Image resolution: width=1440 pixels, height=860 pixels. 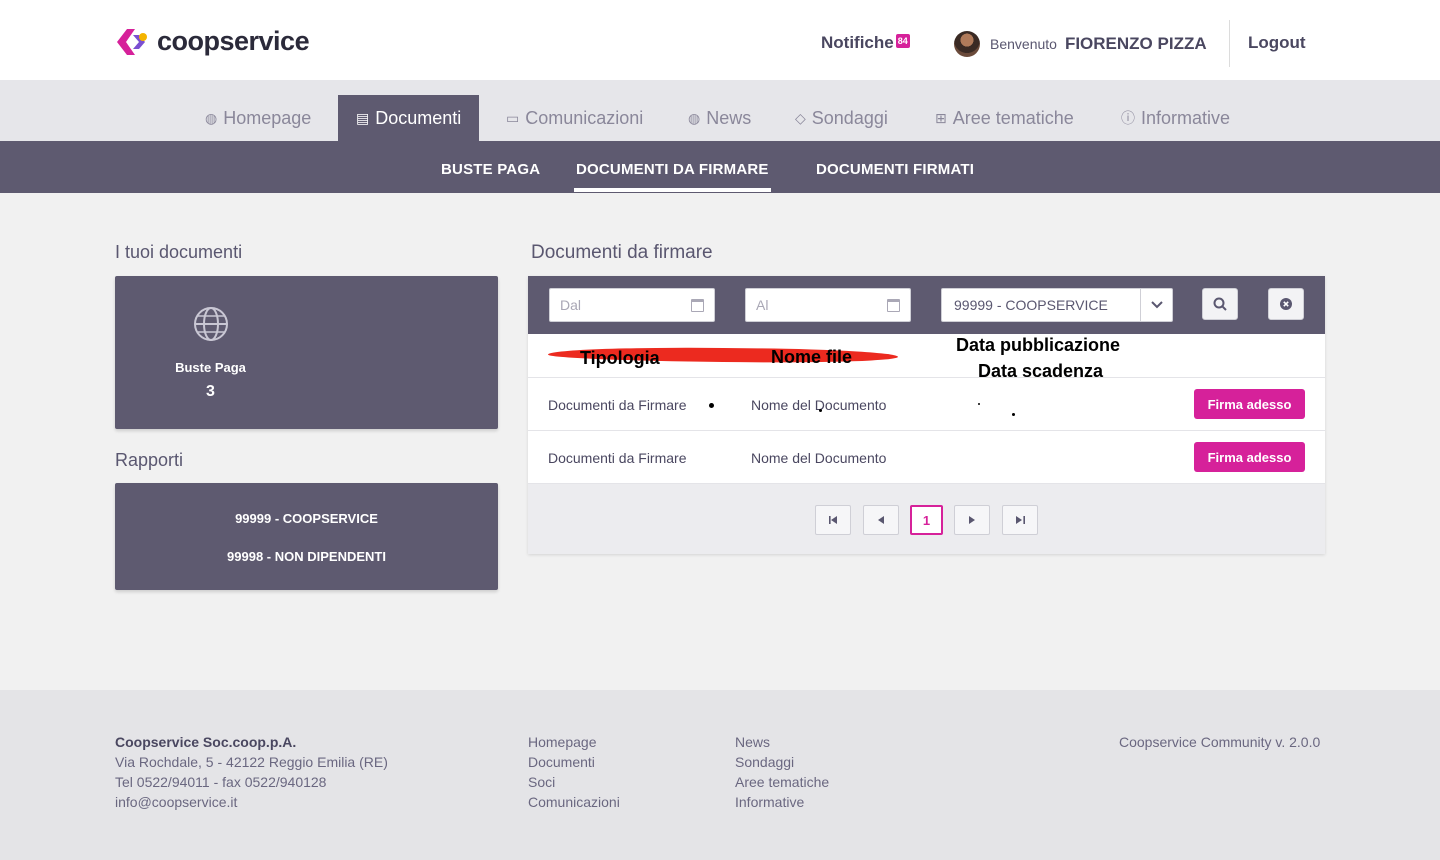 What do you see at coordinates (206, 742) in the screenshot?
I see `footer-company-name: Coopservice Soc.coop.p.A.` at bounding box center [206, 742].